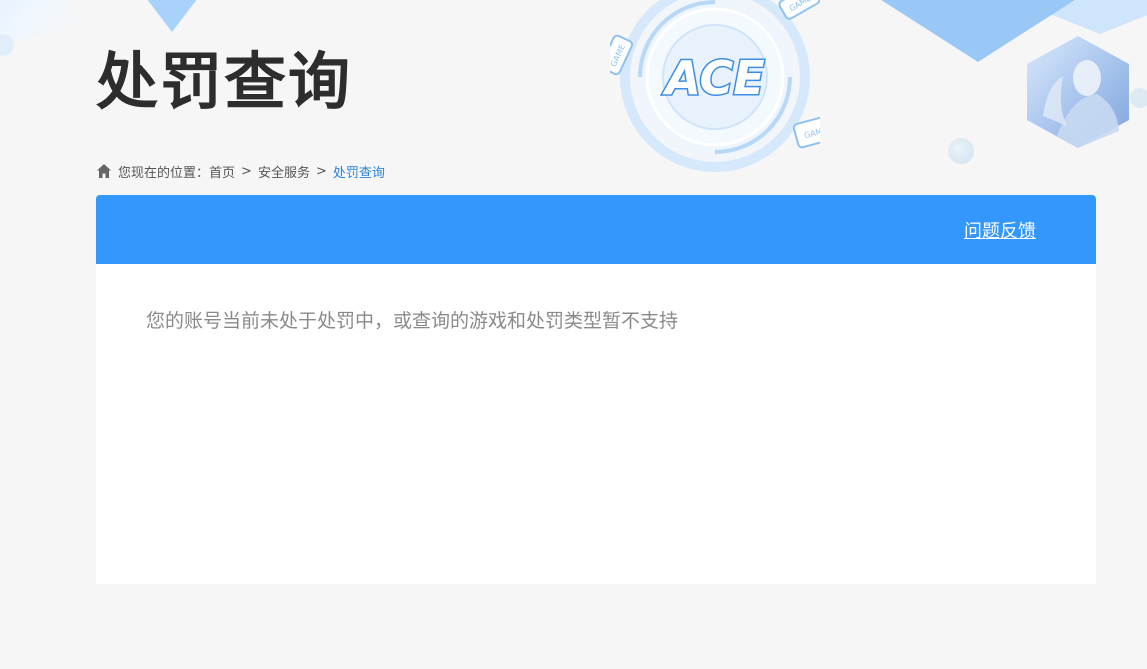  Describe the element at coordinates (412, 321) in the screenshot. I see `result-message: 您的账号当前未处于处罚中，或查询的游戏和处罚类型暂不支持` at that location.